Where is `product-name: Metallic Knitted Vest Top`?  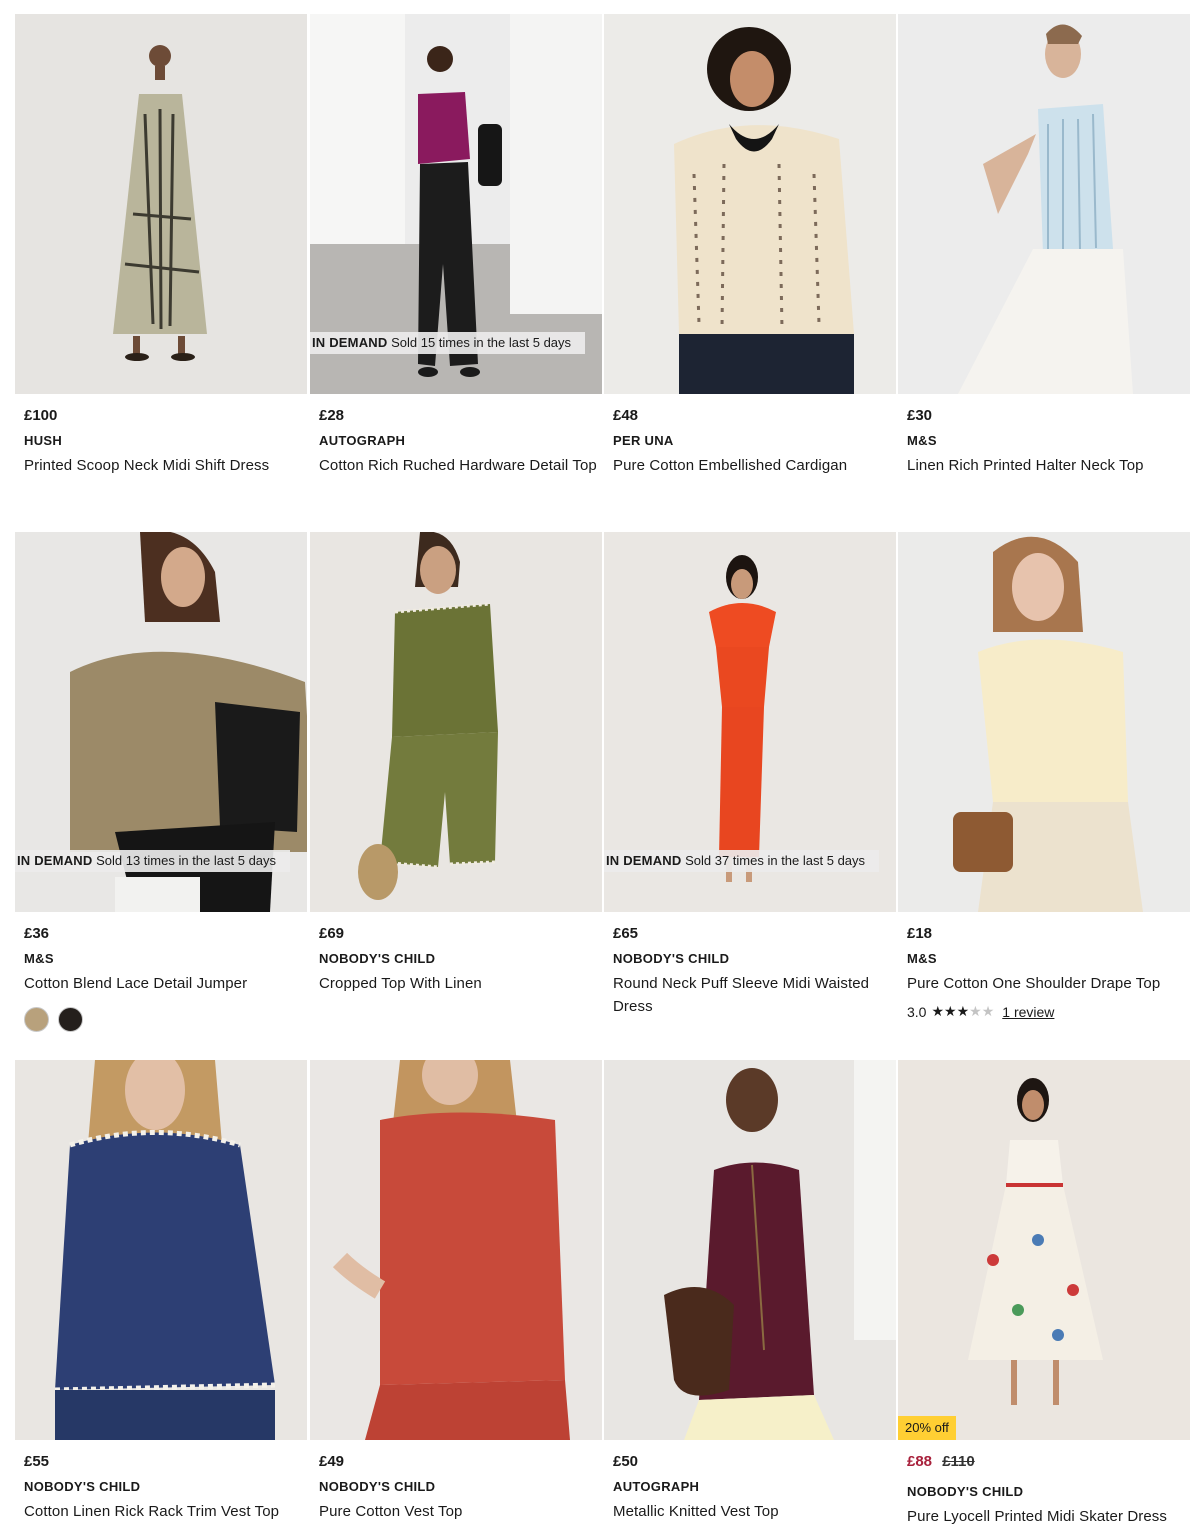 product-name: Metallic Knitted Vest Top is located at coordinates (752, 1511).